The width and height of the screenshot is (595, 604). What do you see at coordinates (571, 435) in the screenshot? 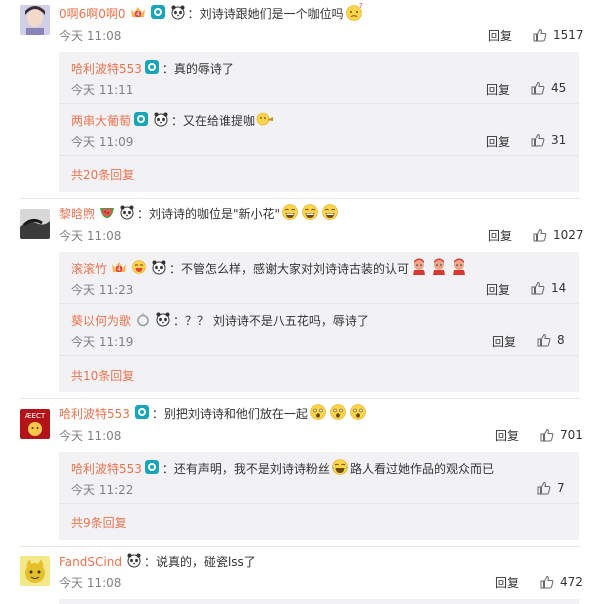
I see `like-count: 701` at bounding box center [571, 435].